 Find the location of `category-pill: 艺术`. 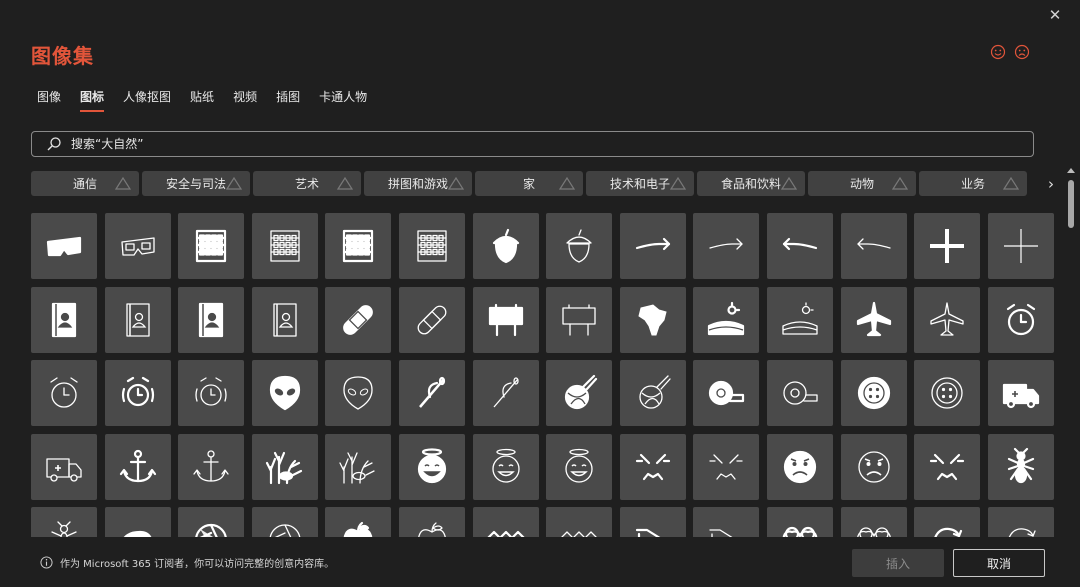

category-pill: 艺术 is located at coordinates (307, 183).